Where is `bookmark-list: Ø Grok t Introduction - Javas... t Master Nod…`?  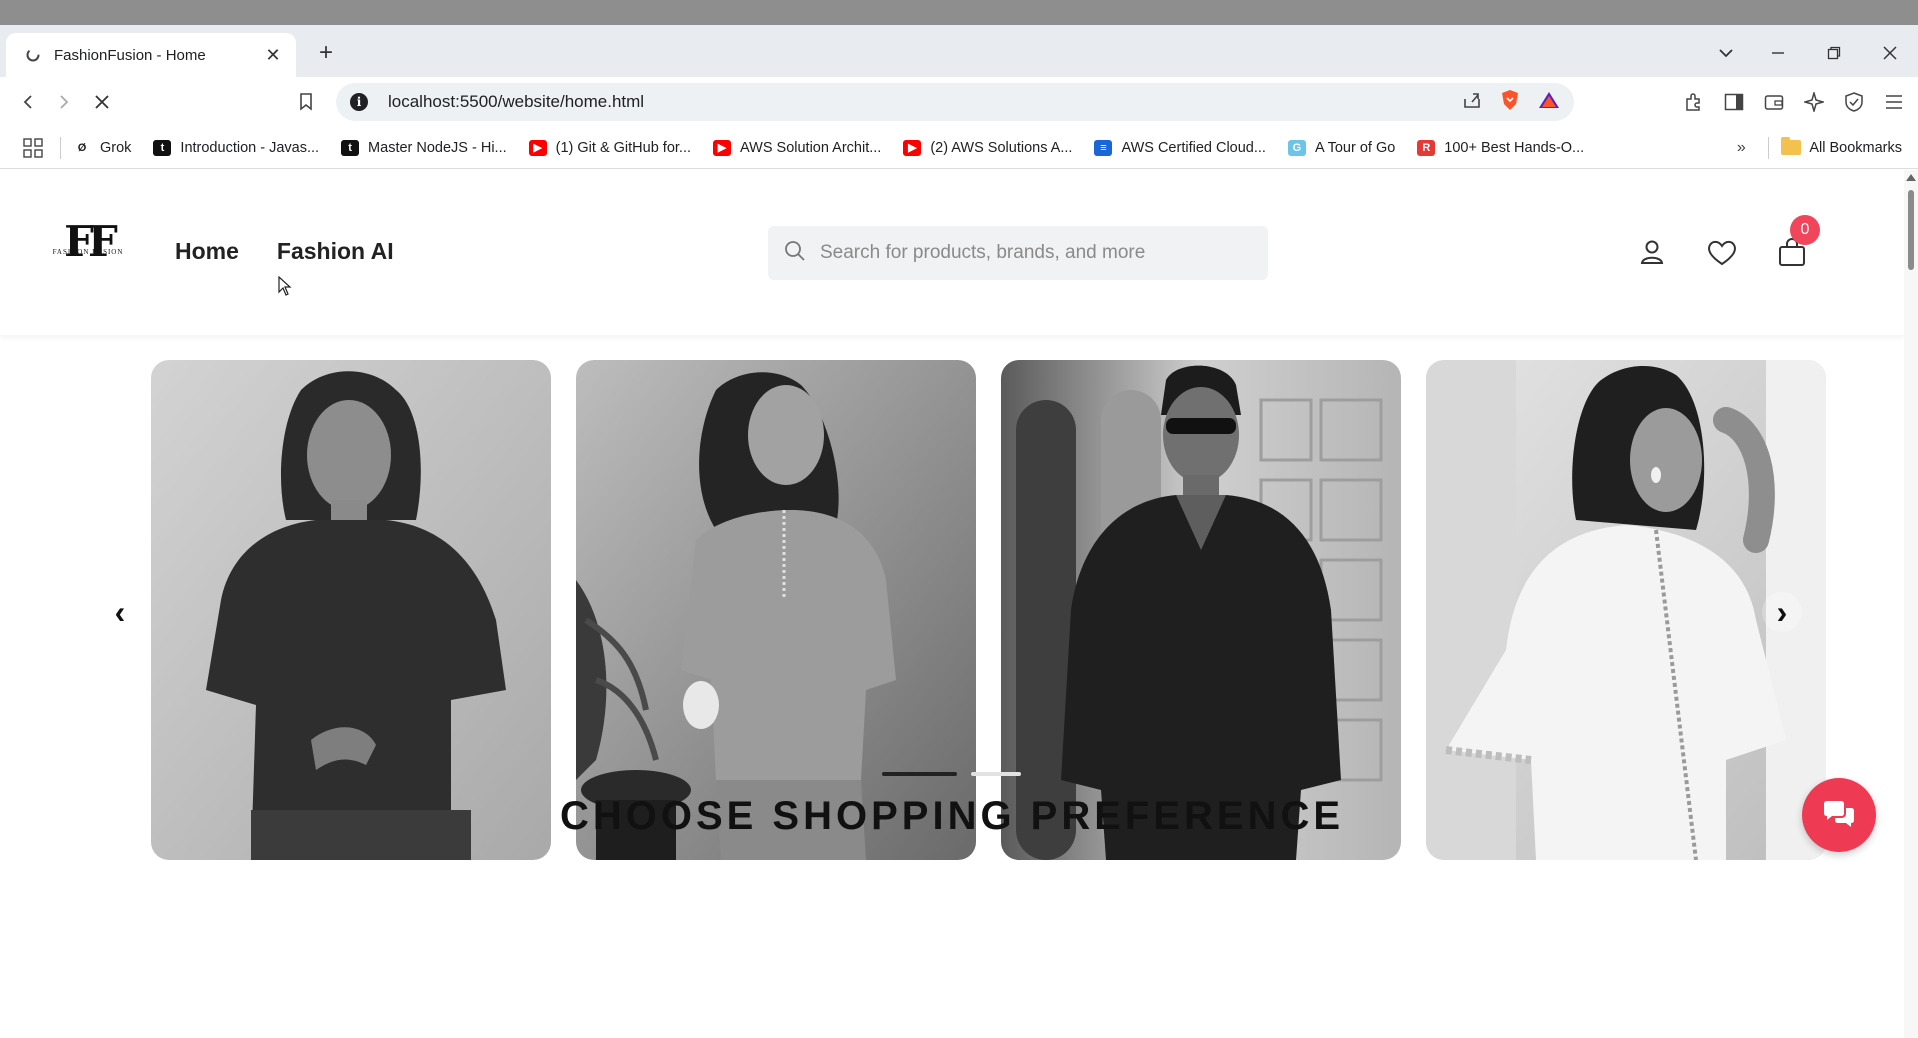
bookmark-list: Ø Grok t Introduction - Javas... t Master Nod… is located at coordinates (899, 147).